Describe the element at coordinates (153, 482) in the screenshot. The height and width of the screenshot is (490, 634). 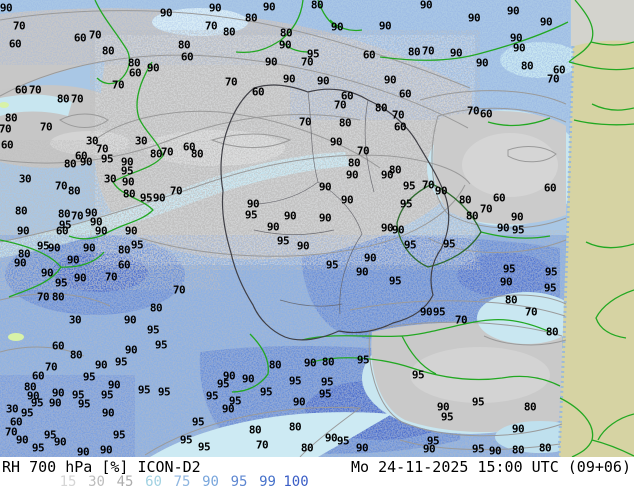
I see `legend-value: 60` at that location.